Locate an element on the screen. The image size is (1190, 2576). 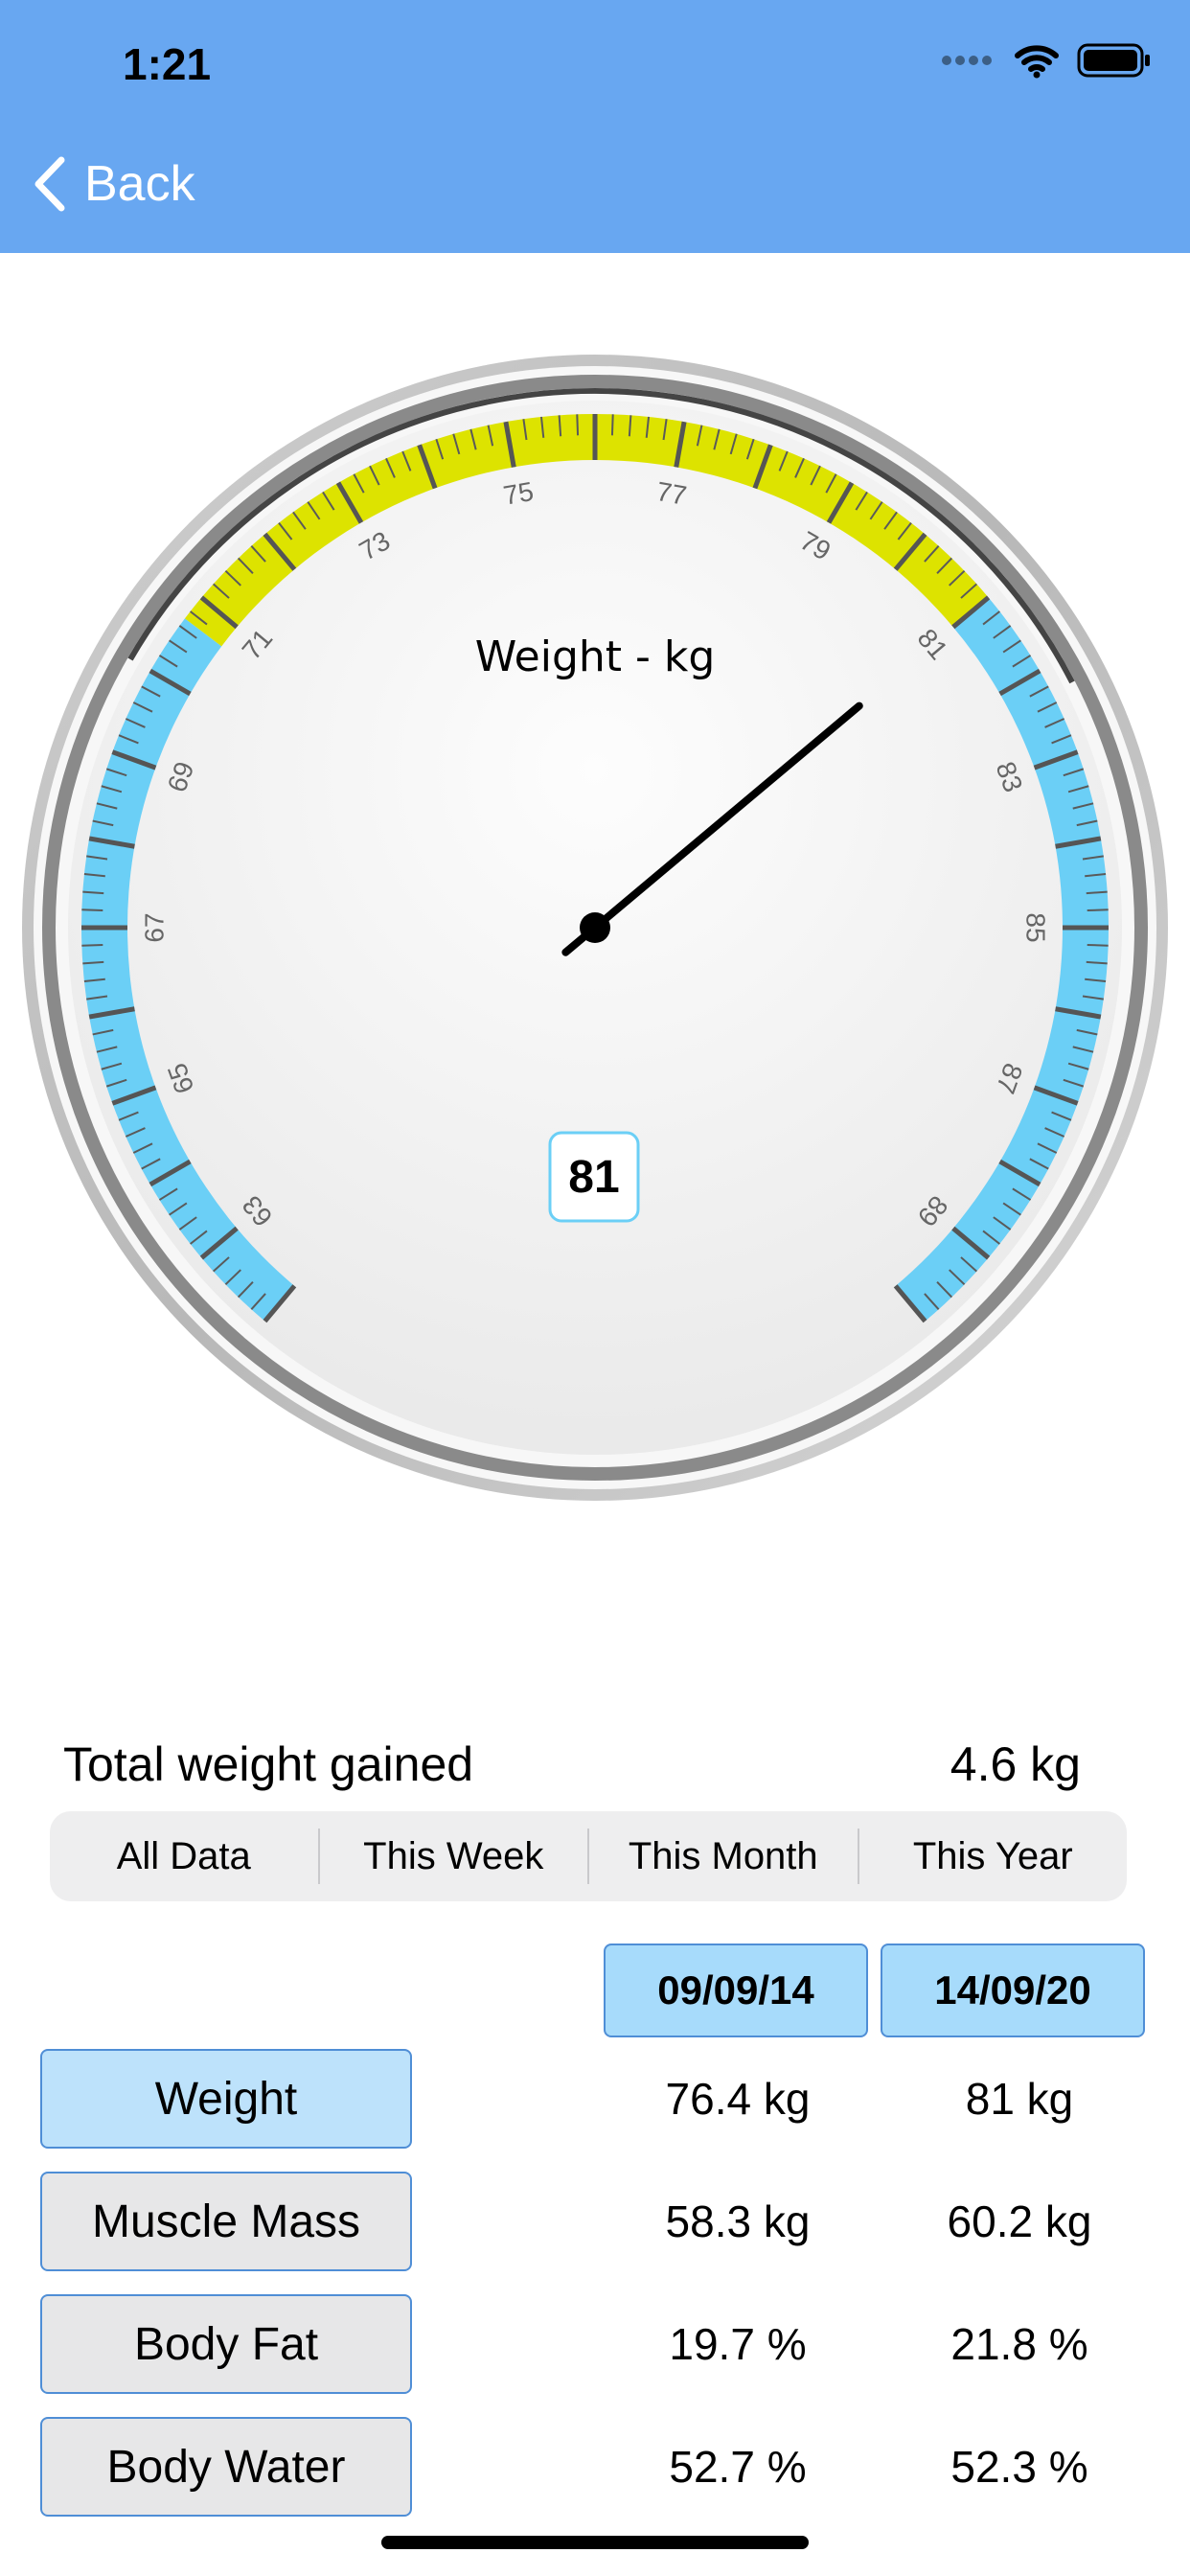
status-time: 1:21 is located at coordinates (167, 64).